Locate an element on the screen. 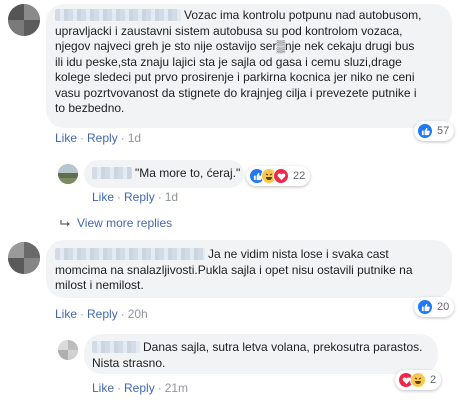 This screenshot has width=468, height=402. reaction-summary: 57 is located at coordinates (434, 131).